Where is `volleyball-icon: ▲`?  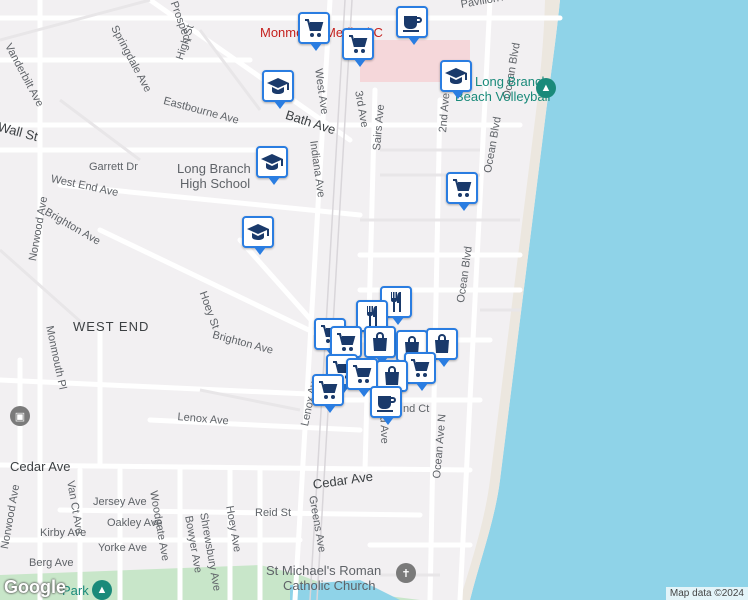 volleyball-icon: ▲ is located at coordinates (546, 88).